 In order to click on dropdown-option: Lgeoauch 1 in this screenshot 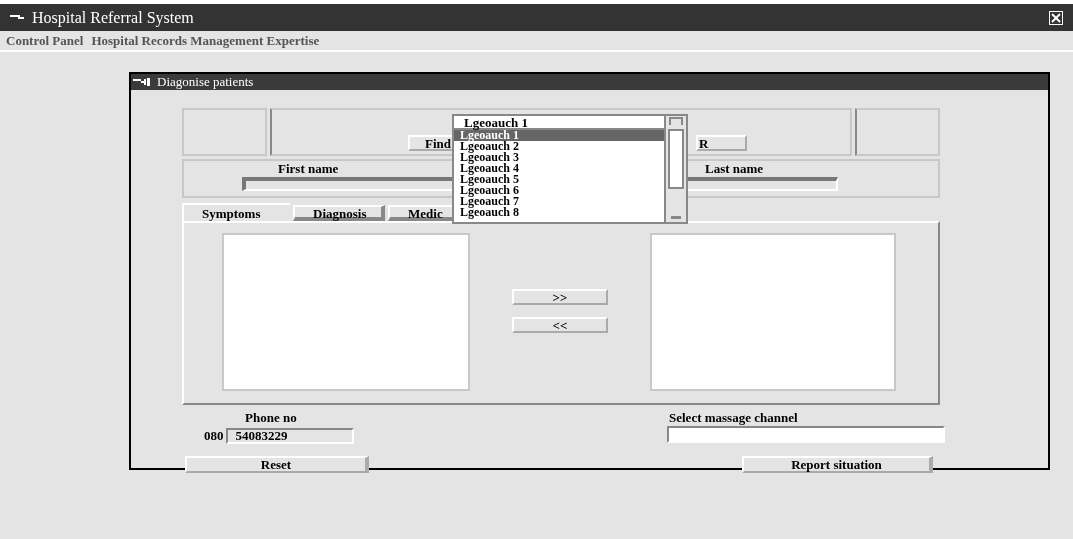, I will do `click(559, 135)`.